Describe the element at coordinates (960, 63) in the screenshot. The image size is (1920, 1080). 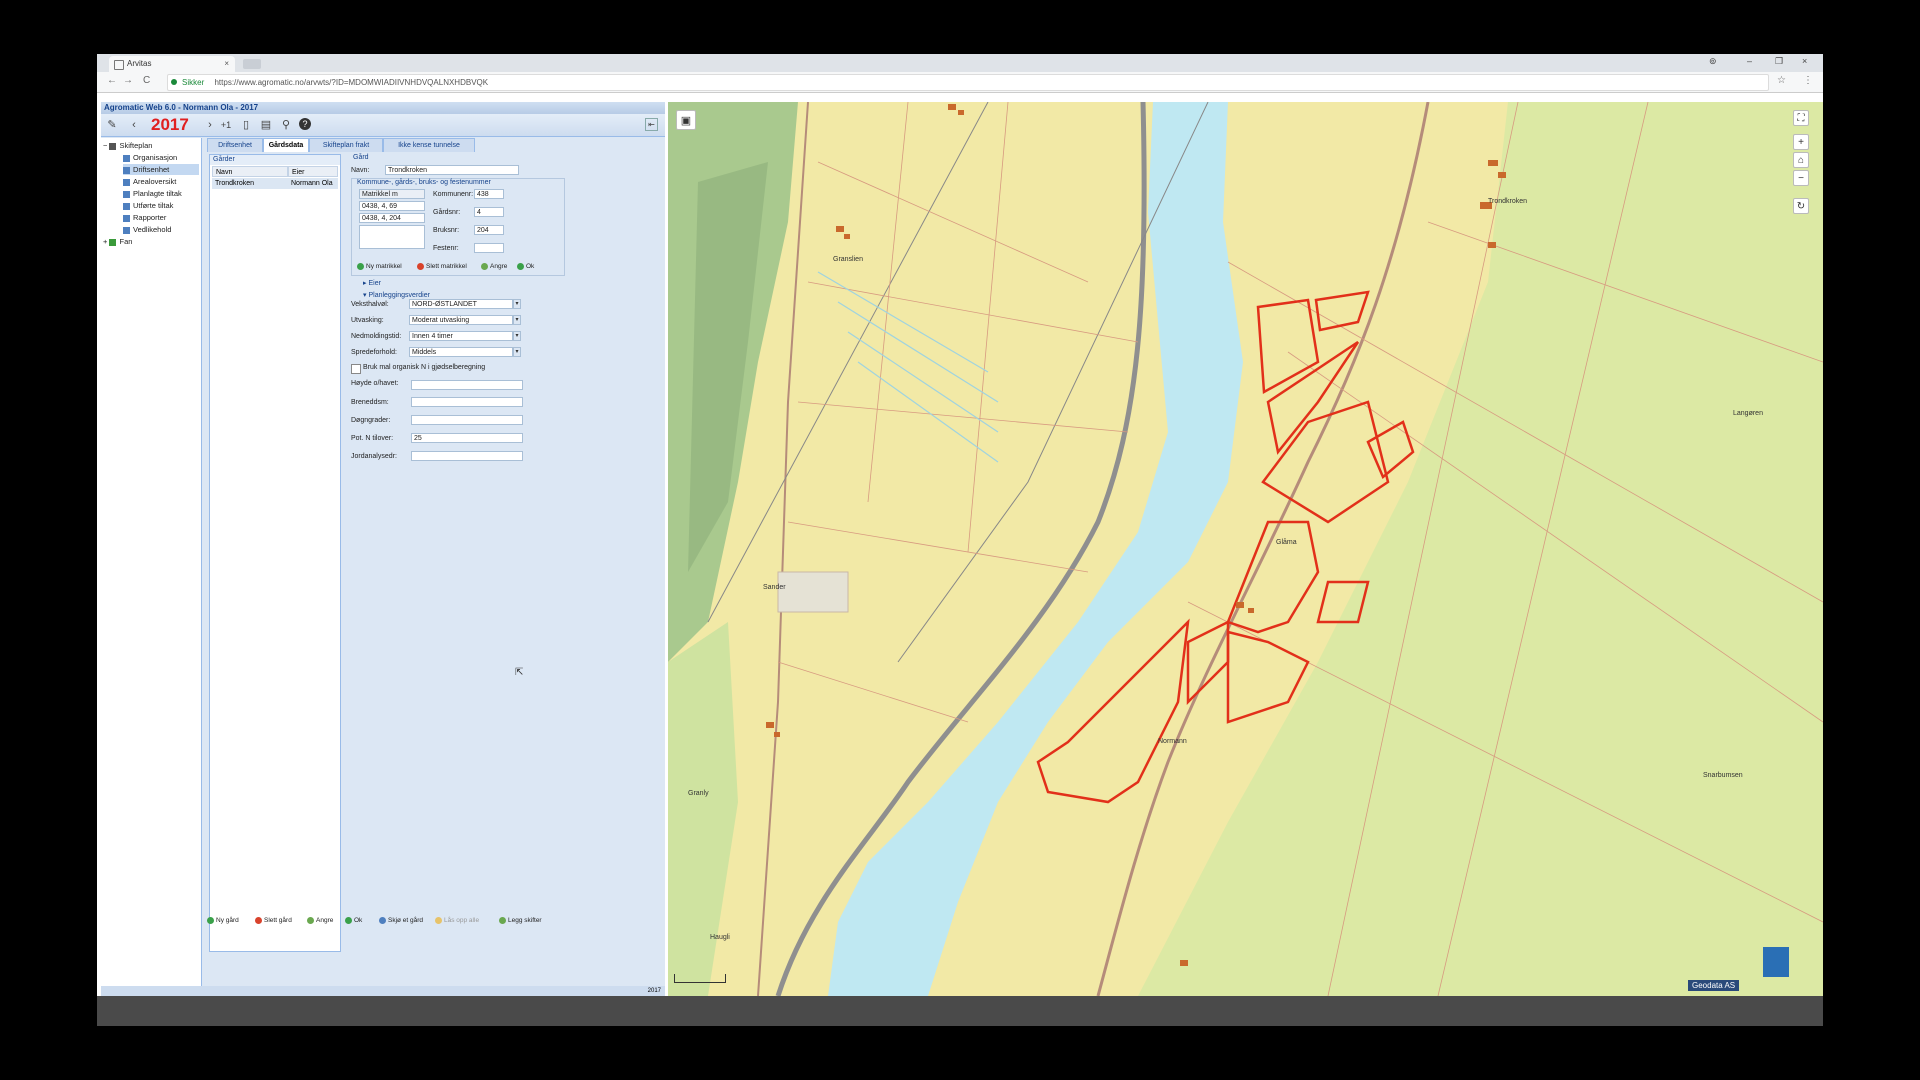
I see `browser-tab-bar: Arvitas × ⊚ – ❐ ×` at that location.